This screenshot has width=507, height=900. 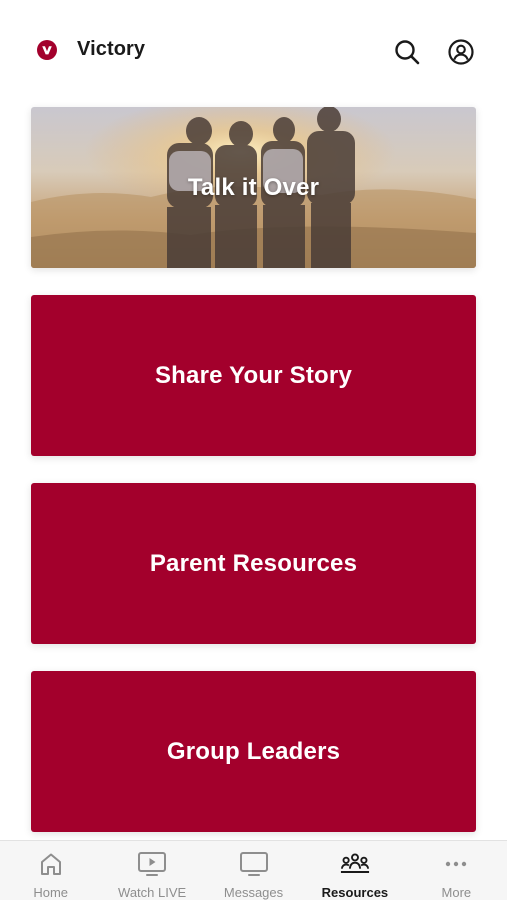 What do you see at coordinates (253, 892) in the screenshot?
I see `tab-label: Messages` at bounding box center [253, 892].